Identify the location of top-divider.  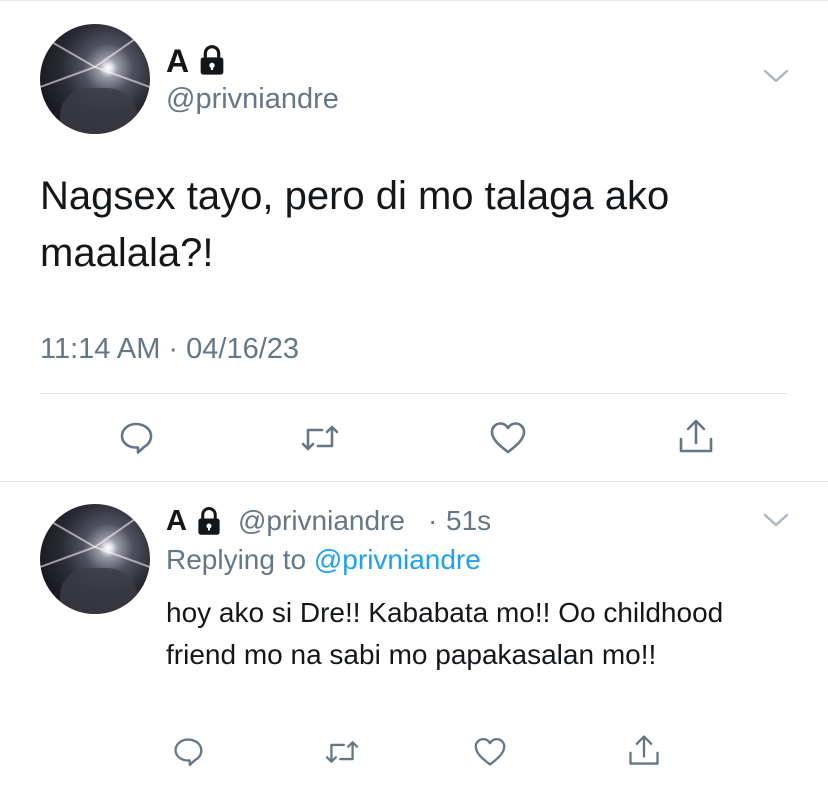
(414, 0).